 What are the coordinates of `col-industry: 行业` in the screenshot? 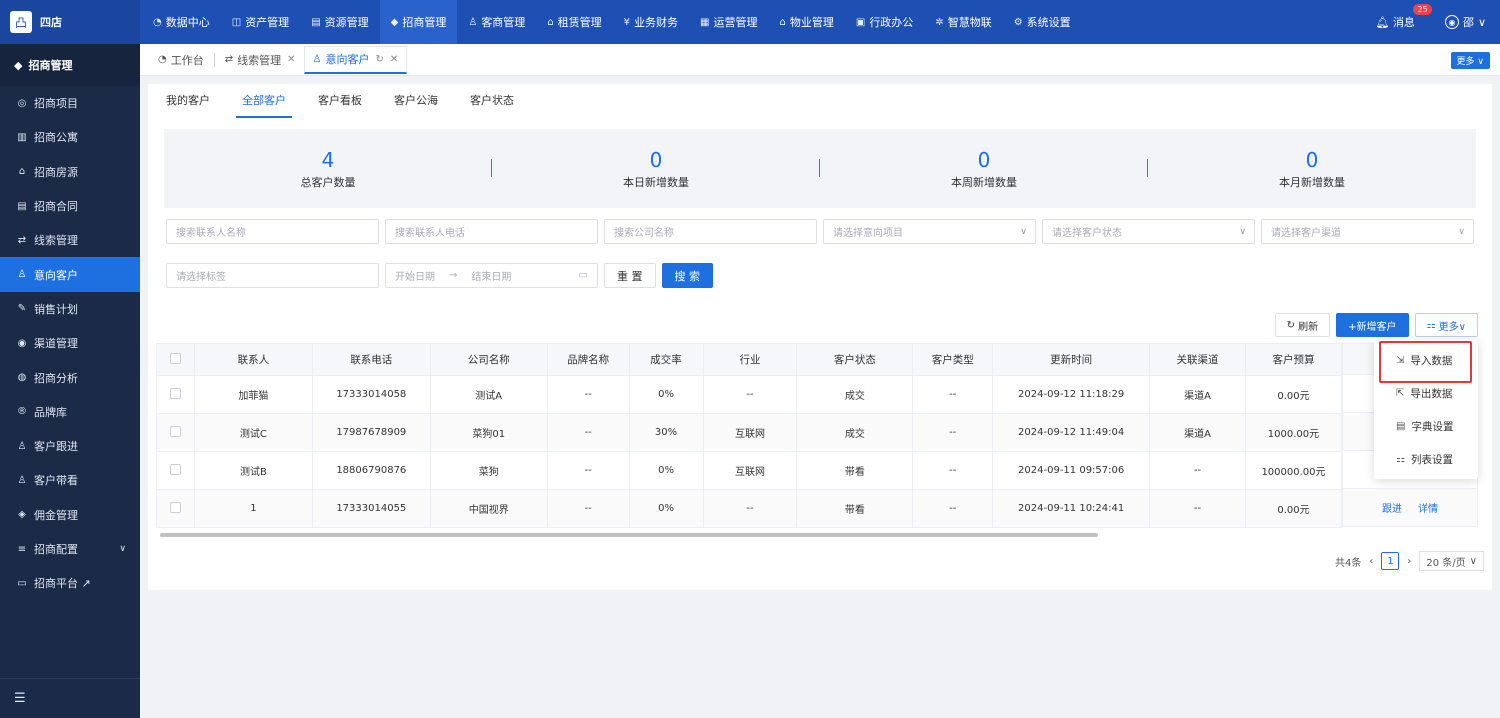 It's located at (750, 359).